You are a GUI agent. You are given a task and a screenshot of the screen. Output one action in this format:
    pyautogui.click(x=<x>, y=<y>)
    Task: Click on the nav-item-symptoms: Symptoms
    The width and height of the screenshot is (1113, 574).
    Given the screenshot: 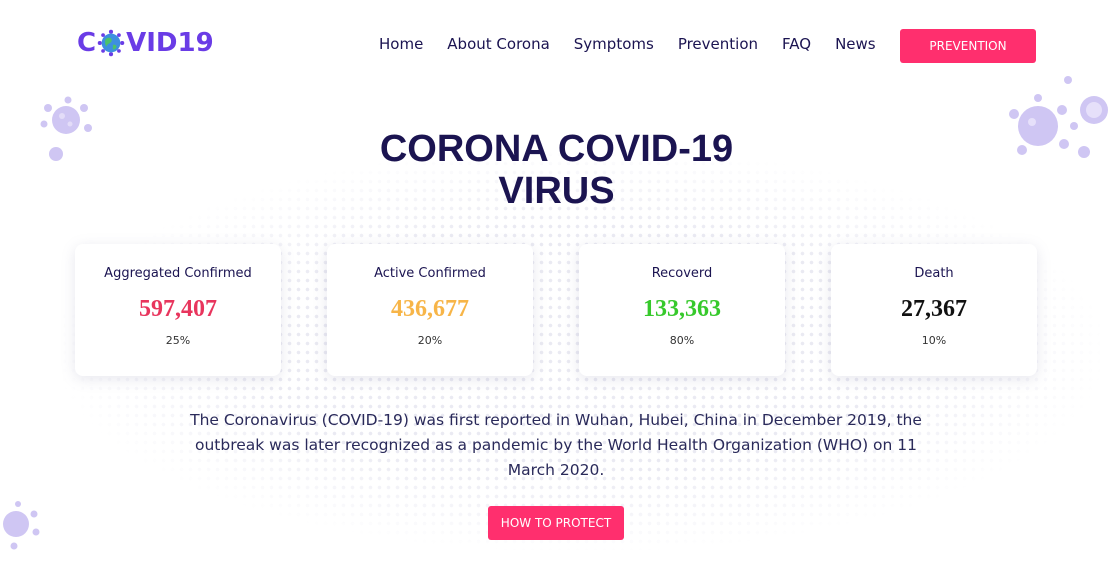 What is the action you would take?
    pyautogui.click(x=614, y=44)
    